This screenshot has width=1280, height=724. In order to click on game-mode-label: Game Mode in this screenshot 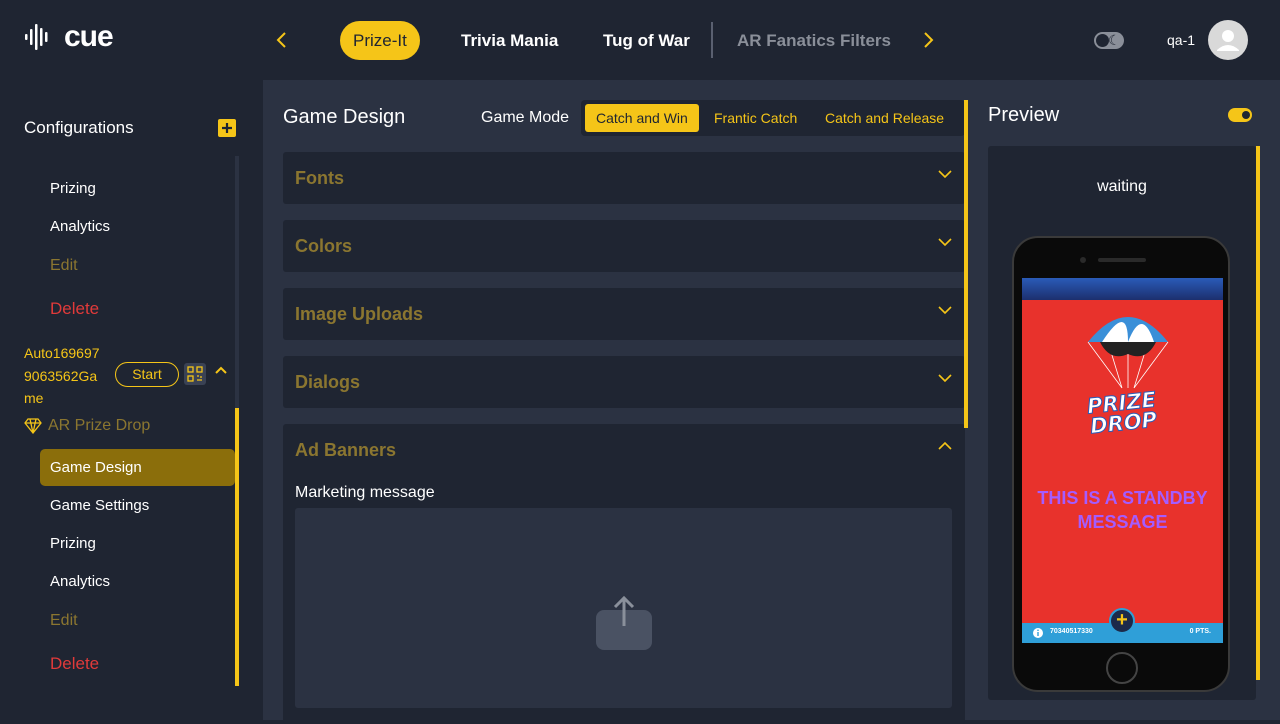, I will do `click(525, 117)`.